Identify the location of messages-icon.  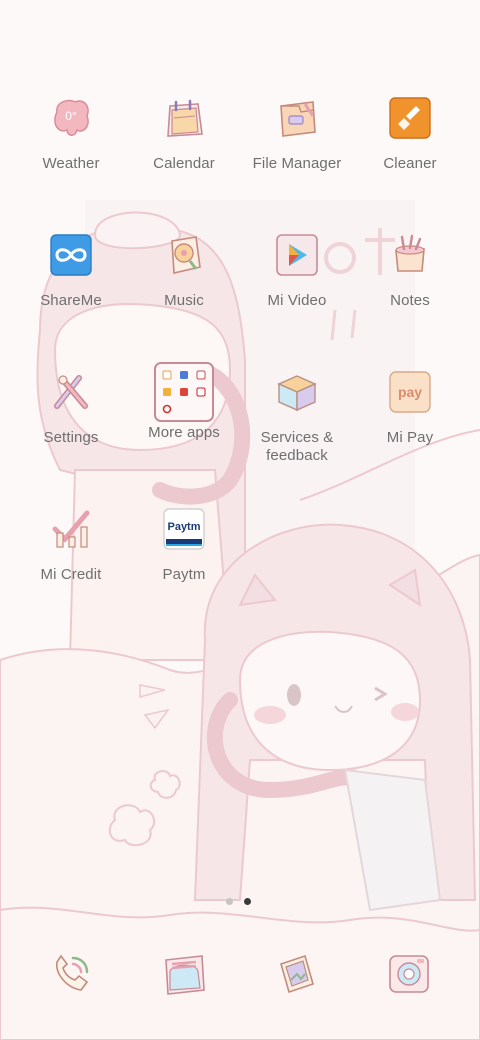
(184, 974).